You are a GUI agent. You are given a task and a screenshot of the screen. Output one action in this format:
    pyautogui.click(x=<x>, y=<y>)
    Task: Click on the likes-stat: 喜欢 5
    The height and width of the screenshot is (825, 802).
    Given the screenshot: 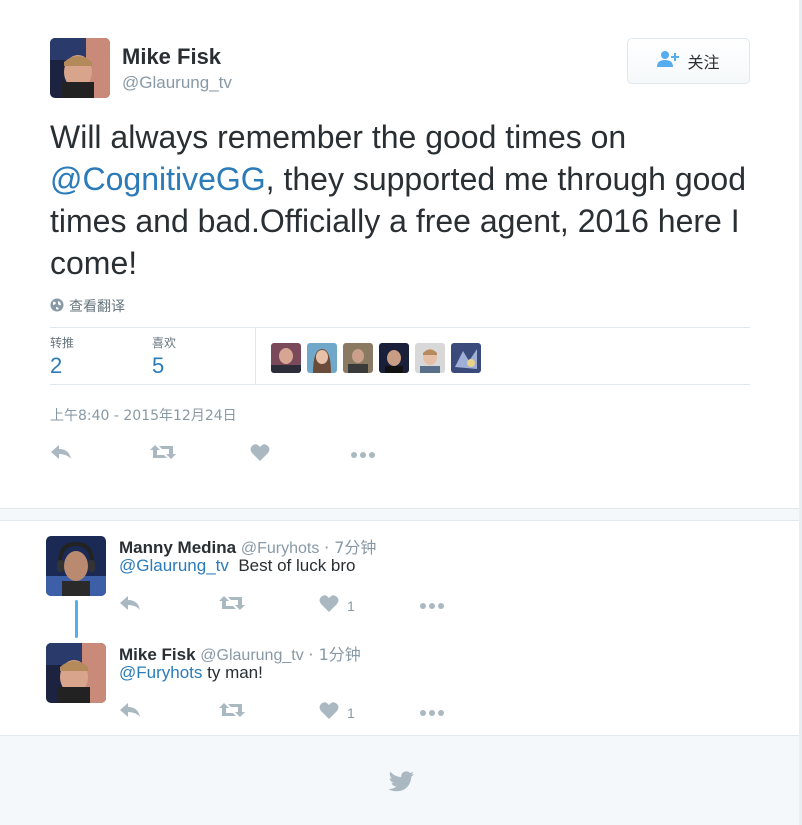 What is the action you would take?
    pyautogui.click(x=164, y=356)
    